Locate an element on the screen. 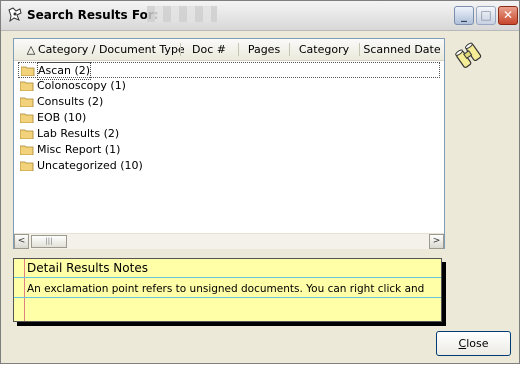  list-item: Consults (2) is located at coordinates (230, 102).